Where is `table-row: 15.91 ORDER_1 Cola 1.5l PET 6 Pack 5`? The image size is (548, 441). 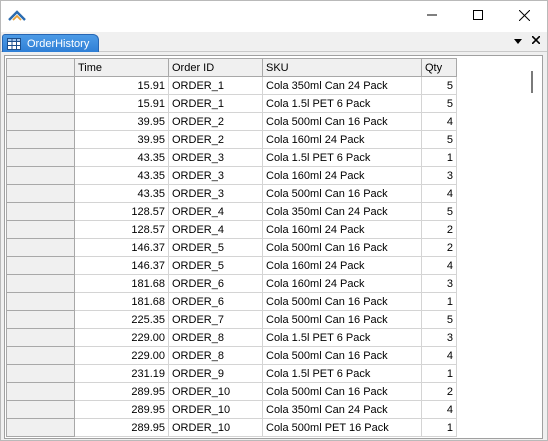
table-row: 15.91 ORDER_1 Cola 1.5l PET 6 Pack 5 is located at coordinates (231, 103).